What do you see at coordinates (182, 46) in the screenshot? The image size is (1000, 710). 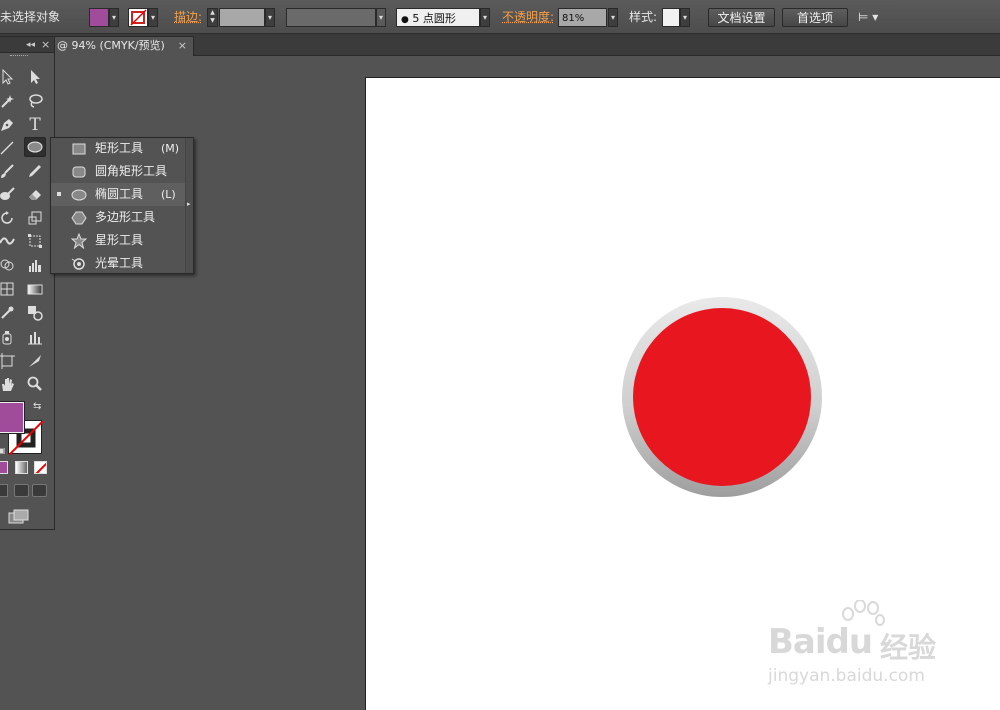 I see `tab-close-icon: ×` at bounding box center [182, 46].